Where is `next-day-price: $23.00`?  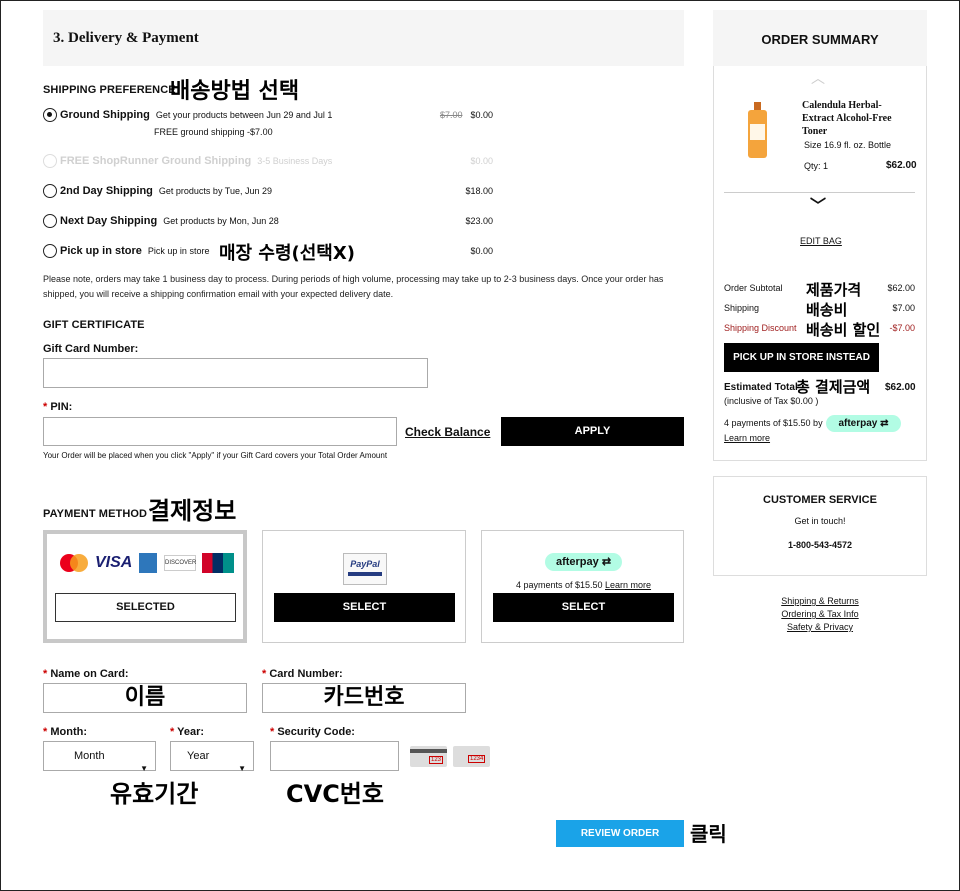 next-day-price: $23.00 is located at coordinates (479, 221).